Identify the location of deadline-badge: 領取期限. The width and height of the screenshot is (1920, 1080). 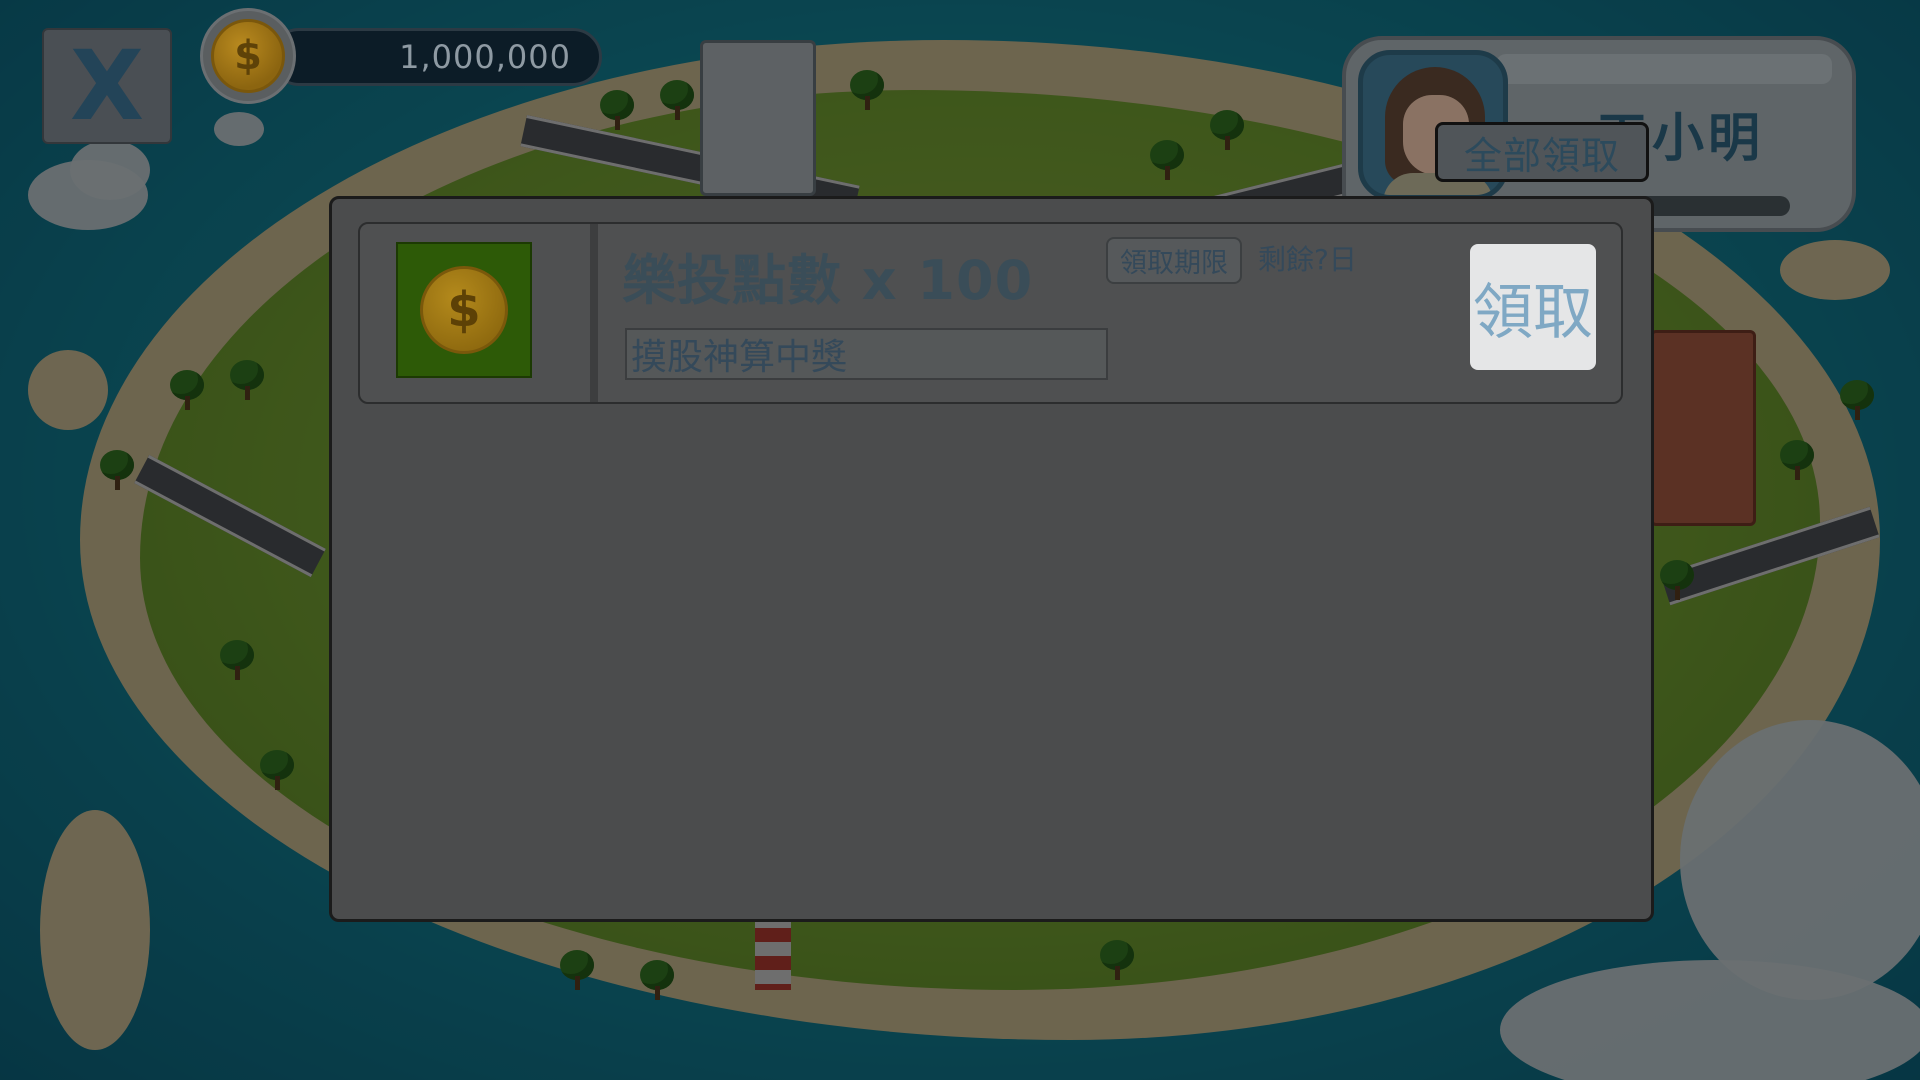
(1174, 260).